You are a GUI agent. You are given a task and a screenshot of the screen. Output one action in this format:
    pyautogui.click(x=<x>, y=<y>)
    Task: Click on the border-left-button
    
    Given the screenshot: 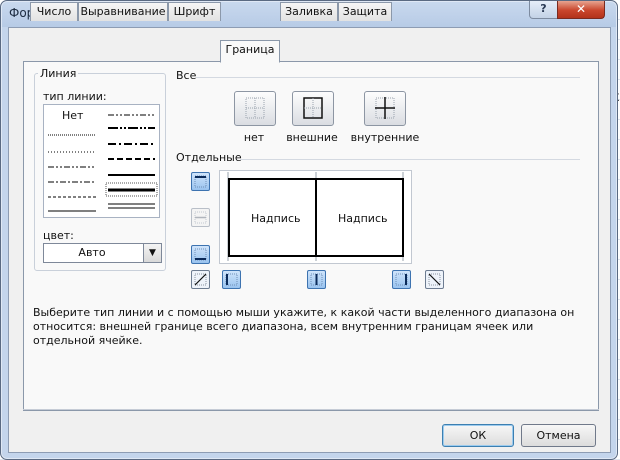 What is the action you would take?
    pyautogui.click(x=231, y=279)
    